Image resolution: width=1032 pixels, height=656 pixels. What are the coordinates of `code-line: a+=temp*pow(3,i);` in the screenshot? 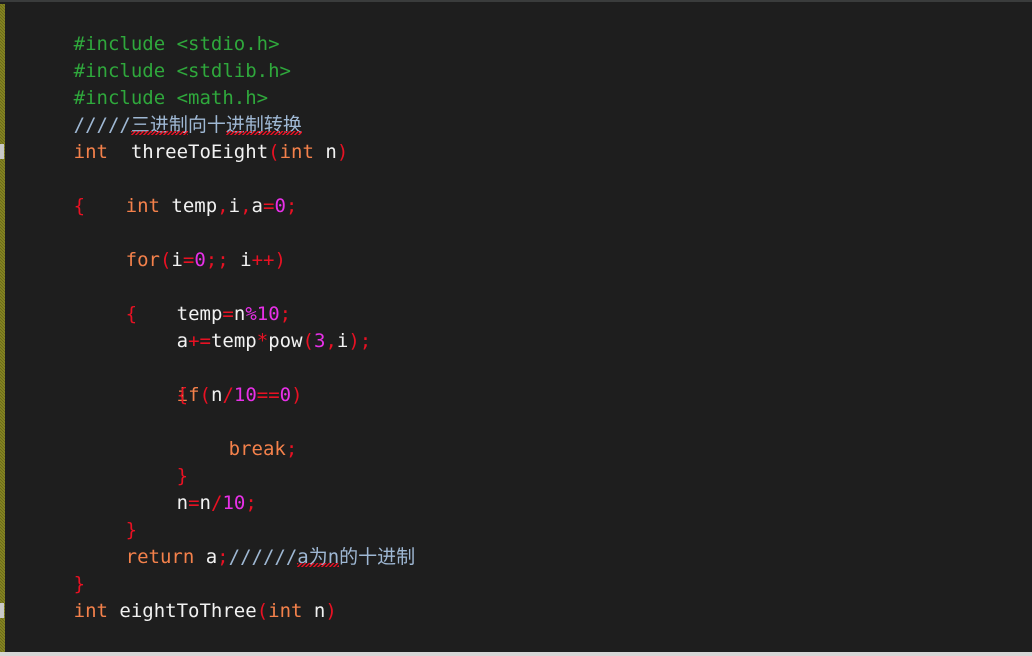 It's located at (516, 326).